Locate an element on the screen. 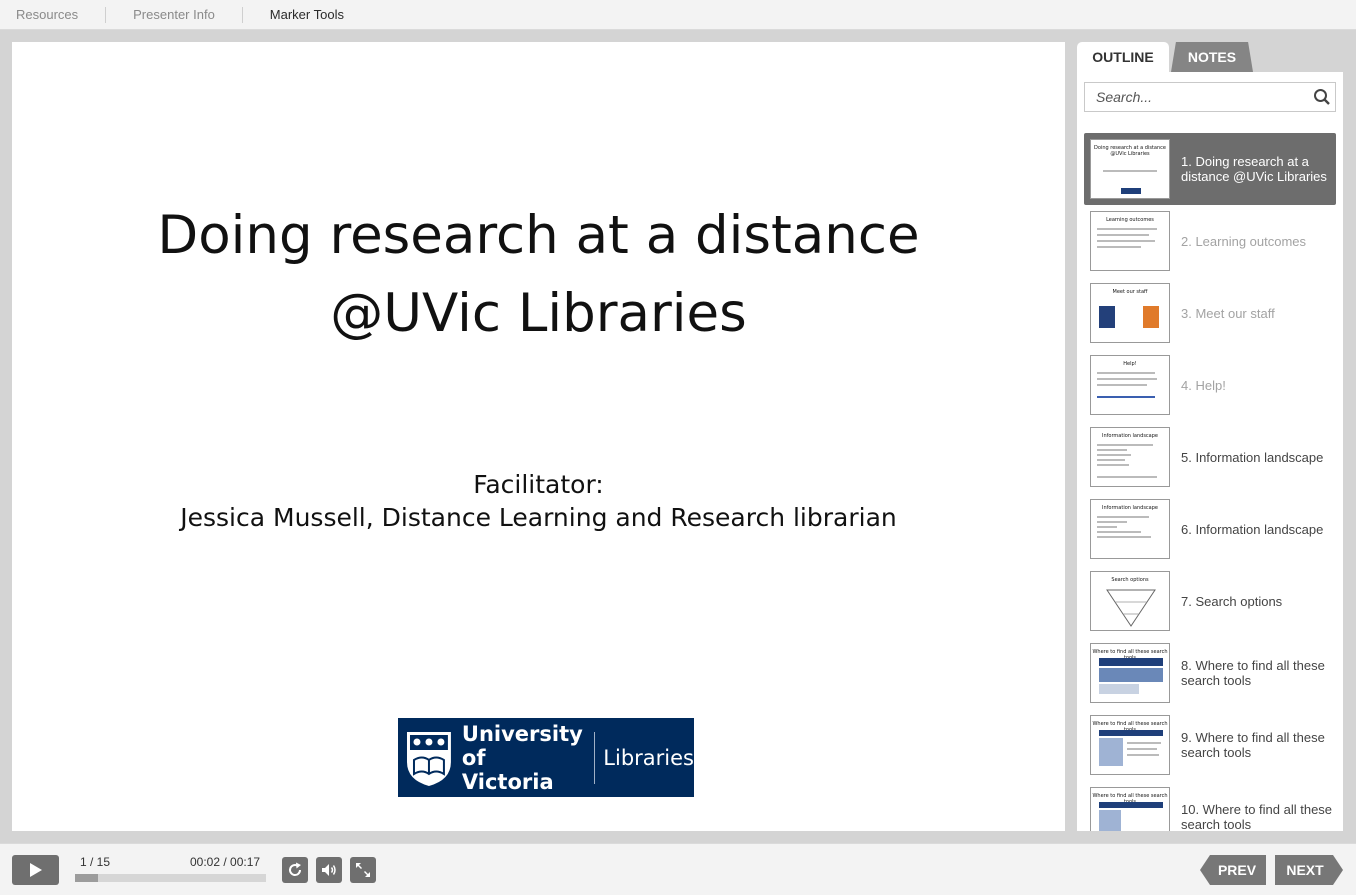 The image size is (1356, 895). outline-item-label: 9. Where to find all these search tools is located at coordinates (1253, 745).